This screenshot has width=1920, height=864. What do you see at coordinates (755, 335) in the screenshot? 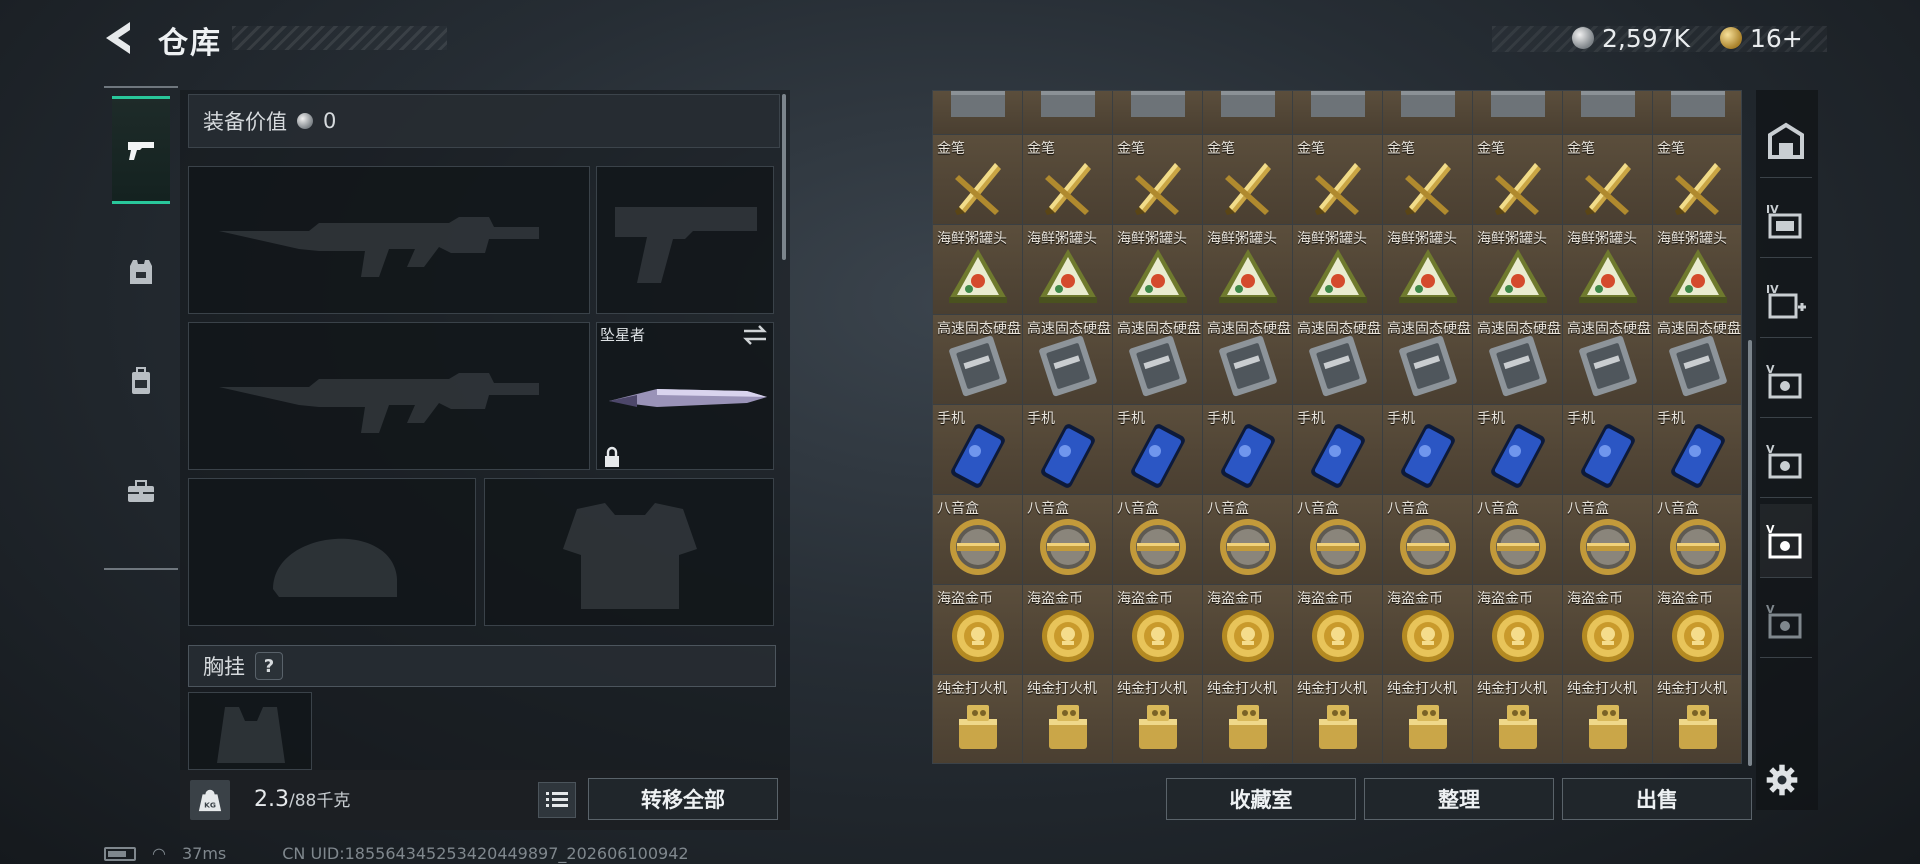
I see `swap-icon` at bounding box center [755, 335].